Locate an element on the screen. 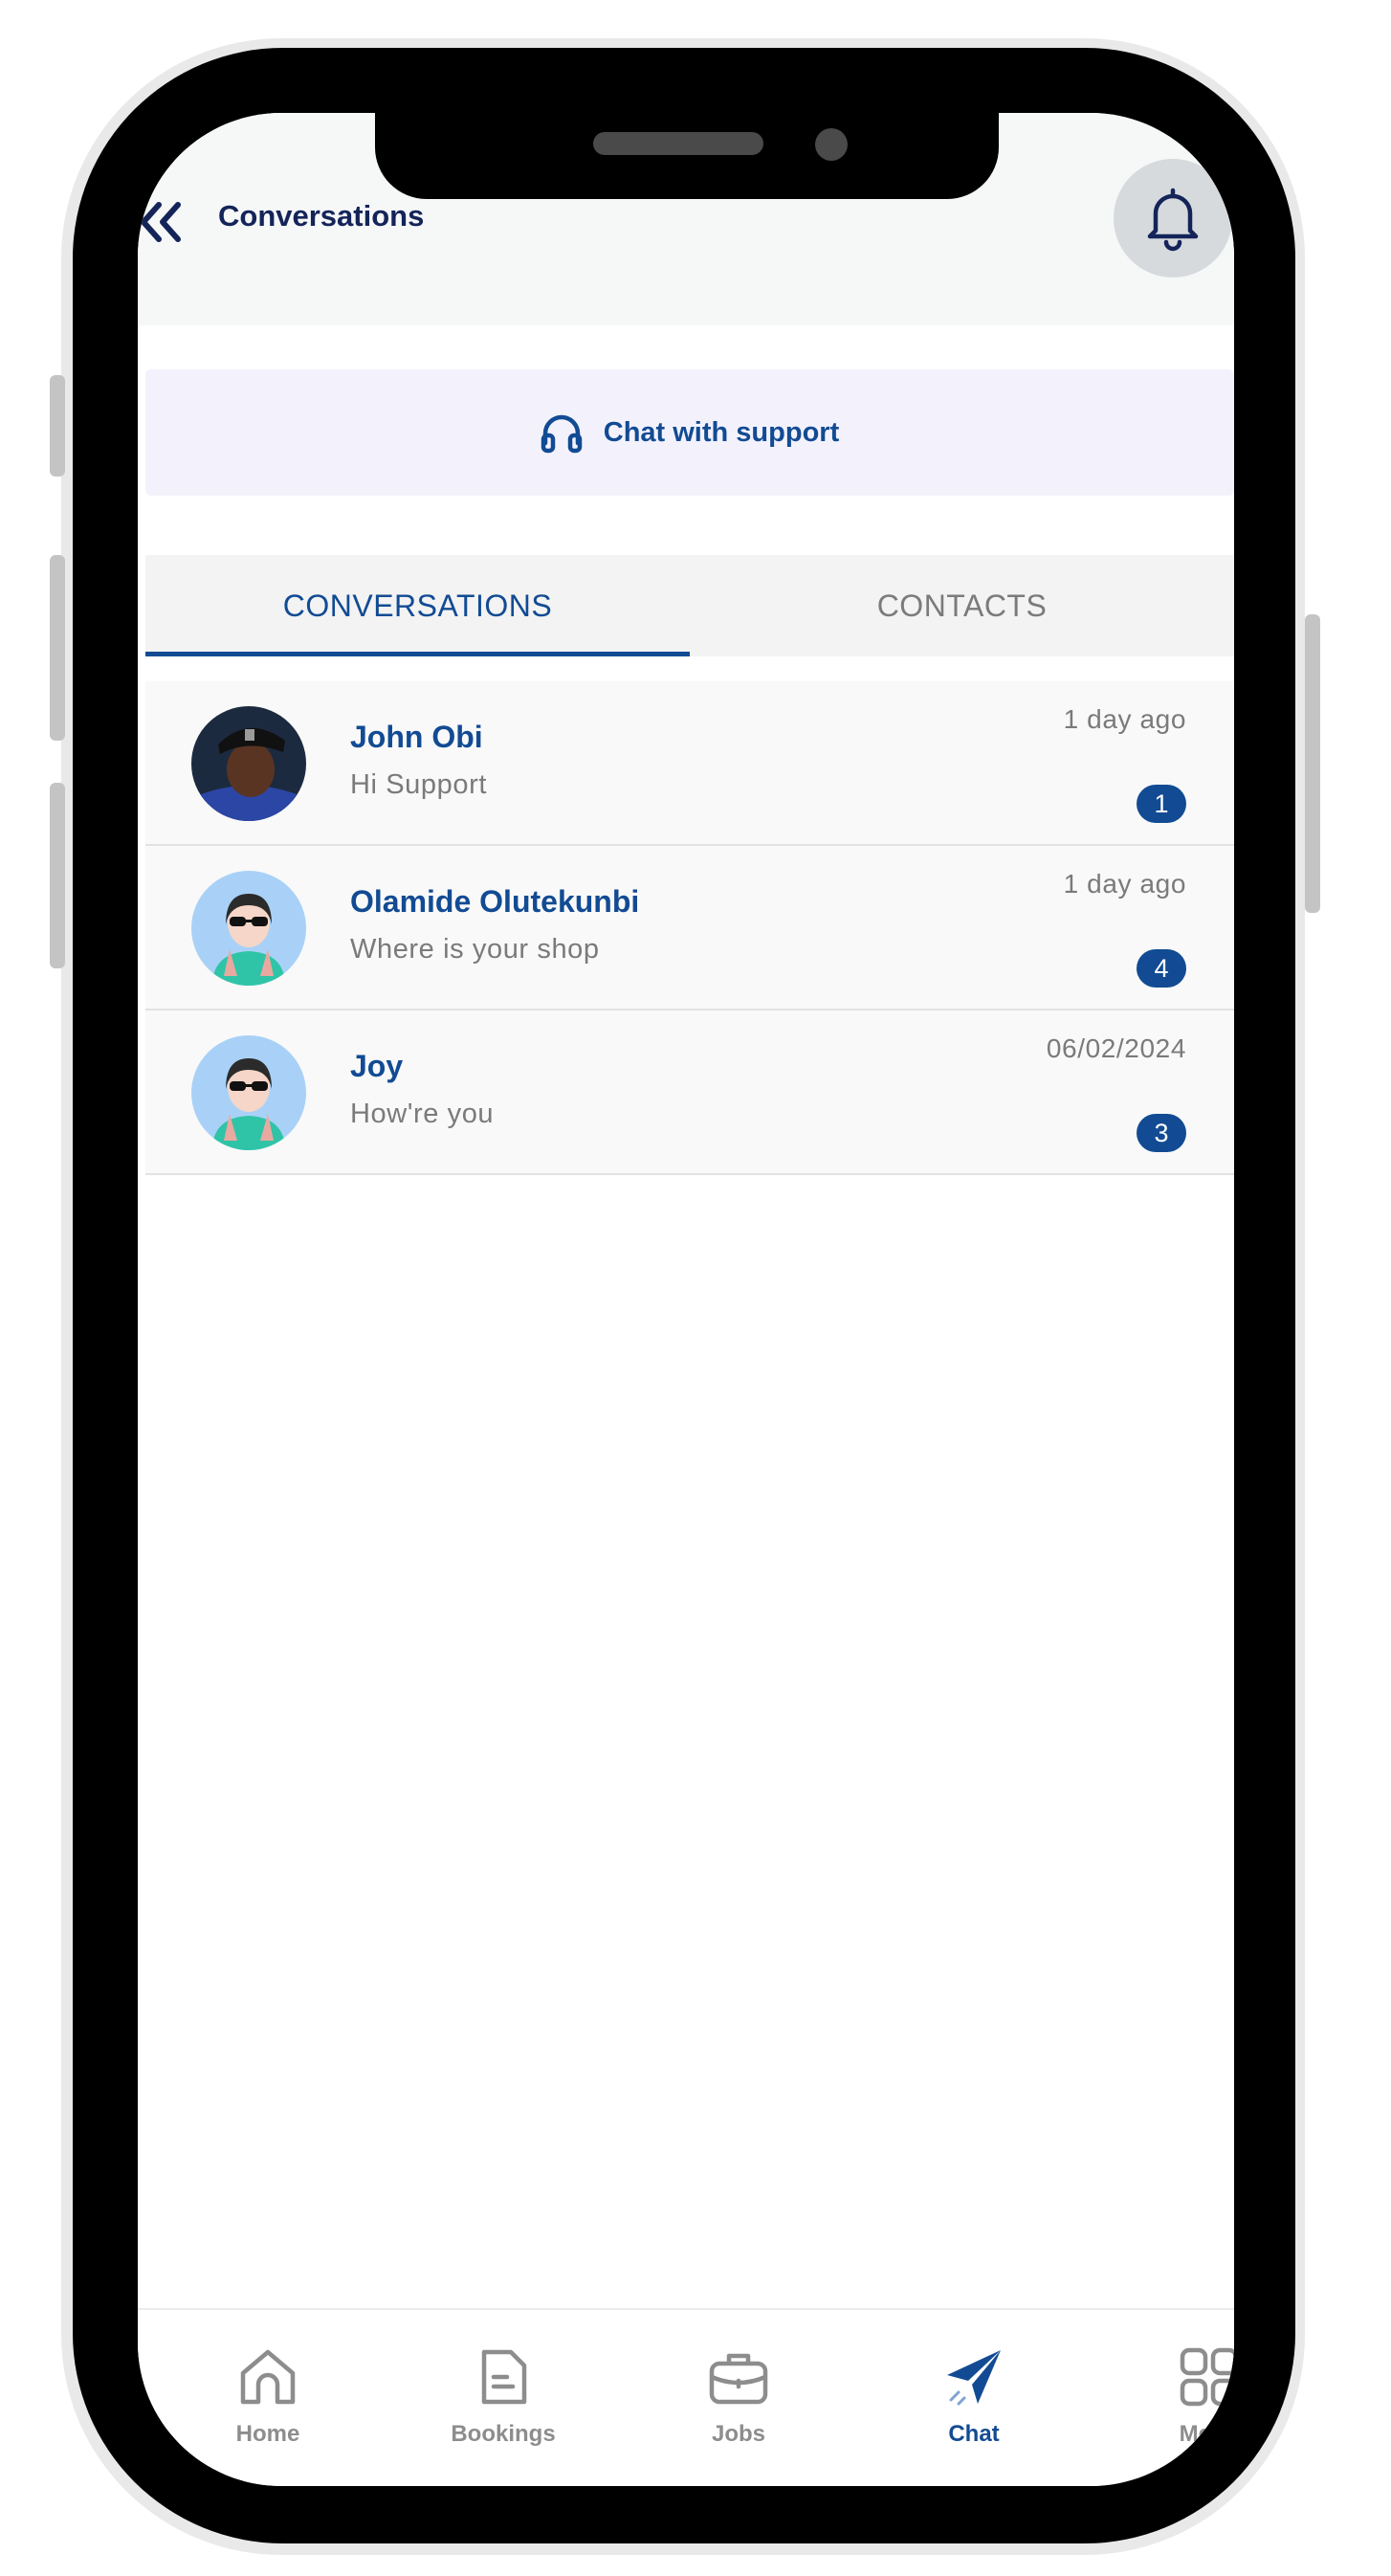 This screenshot has width=1391, height=2576. document-icon is located at coordinates (504, 2377).